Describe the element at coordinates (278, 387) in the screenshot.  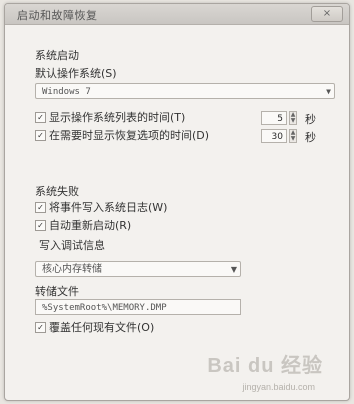
I see `baidu-watermark-url: jingyan.baidu.com` at that location.